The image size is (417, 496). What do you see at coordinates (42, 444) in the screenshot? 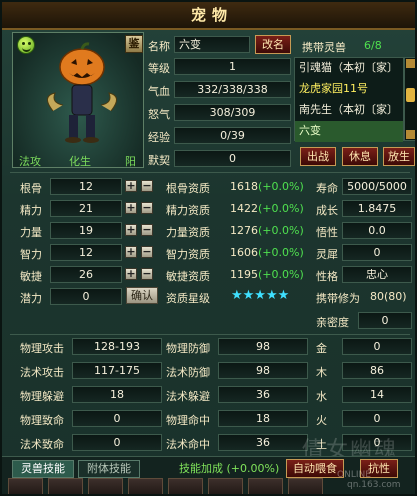
I see `combat-label: 法术致命` at bounding box center [42, 444].